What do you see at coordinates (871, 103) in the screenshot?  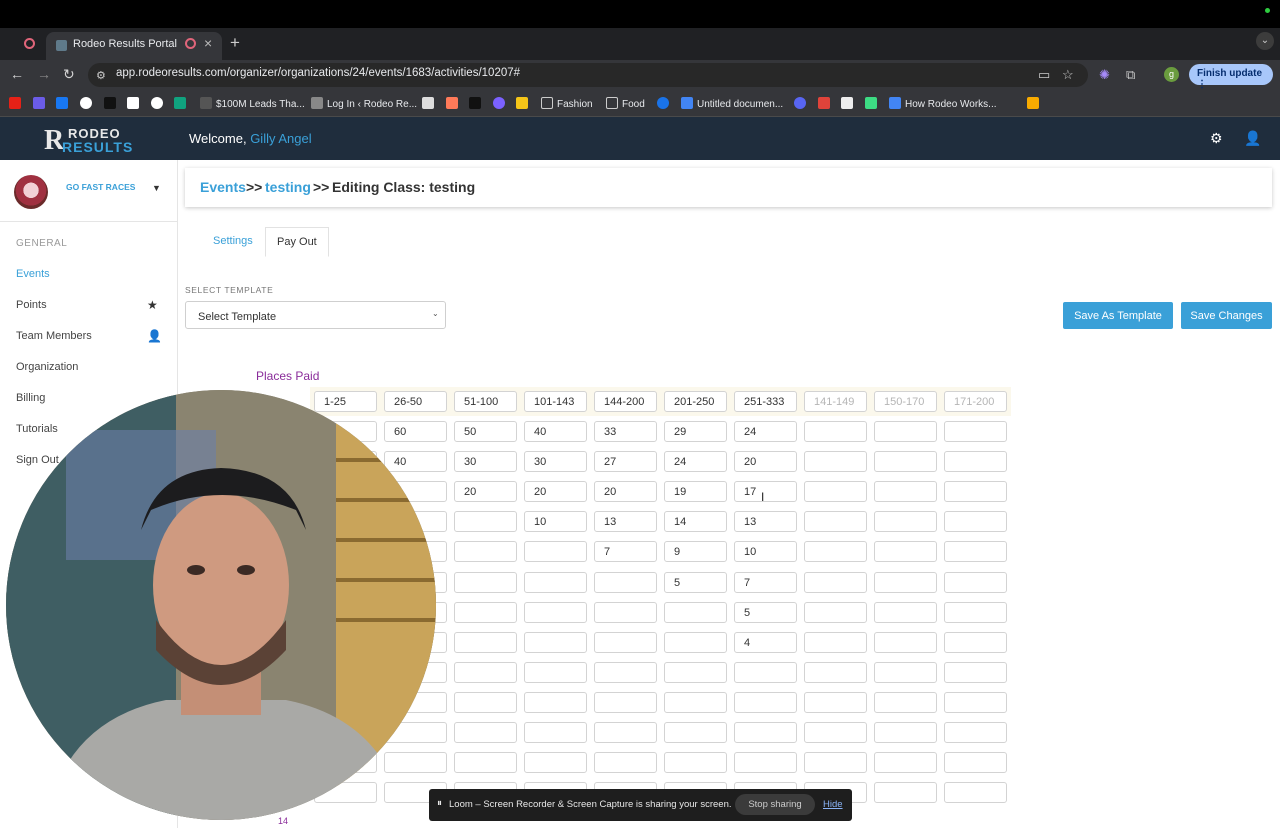 I see `bookmark-v-icon` at bounding box center [871, 103].